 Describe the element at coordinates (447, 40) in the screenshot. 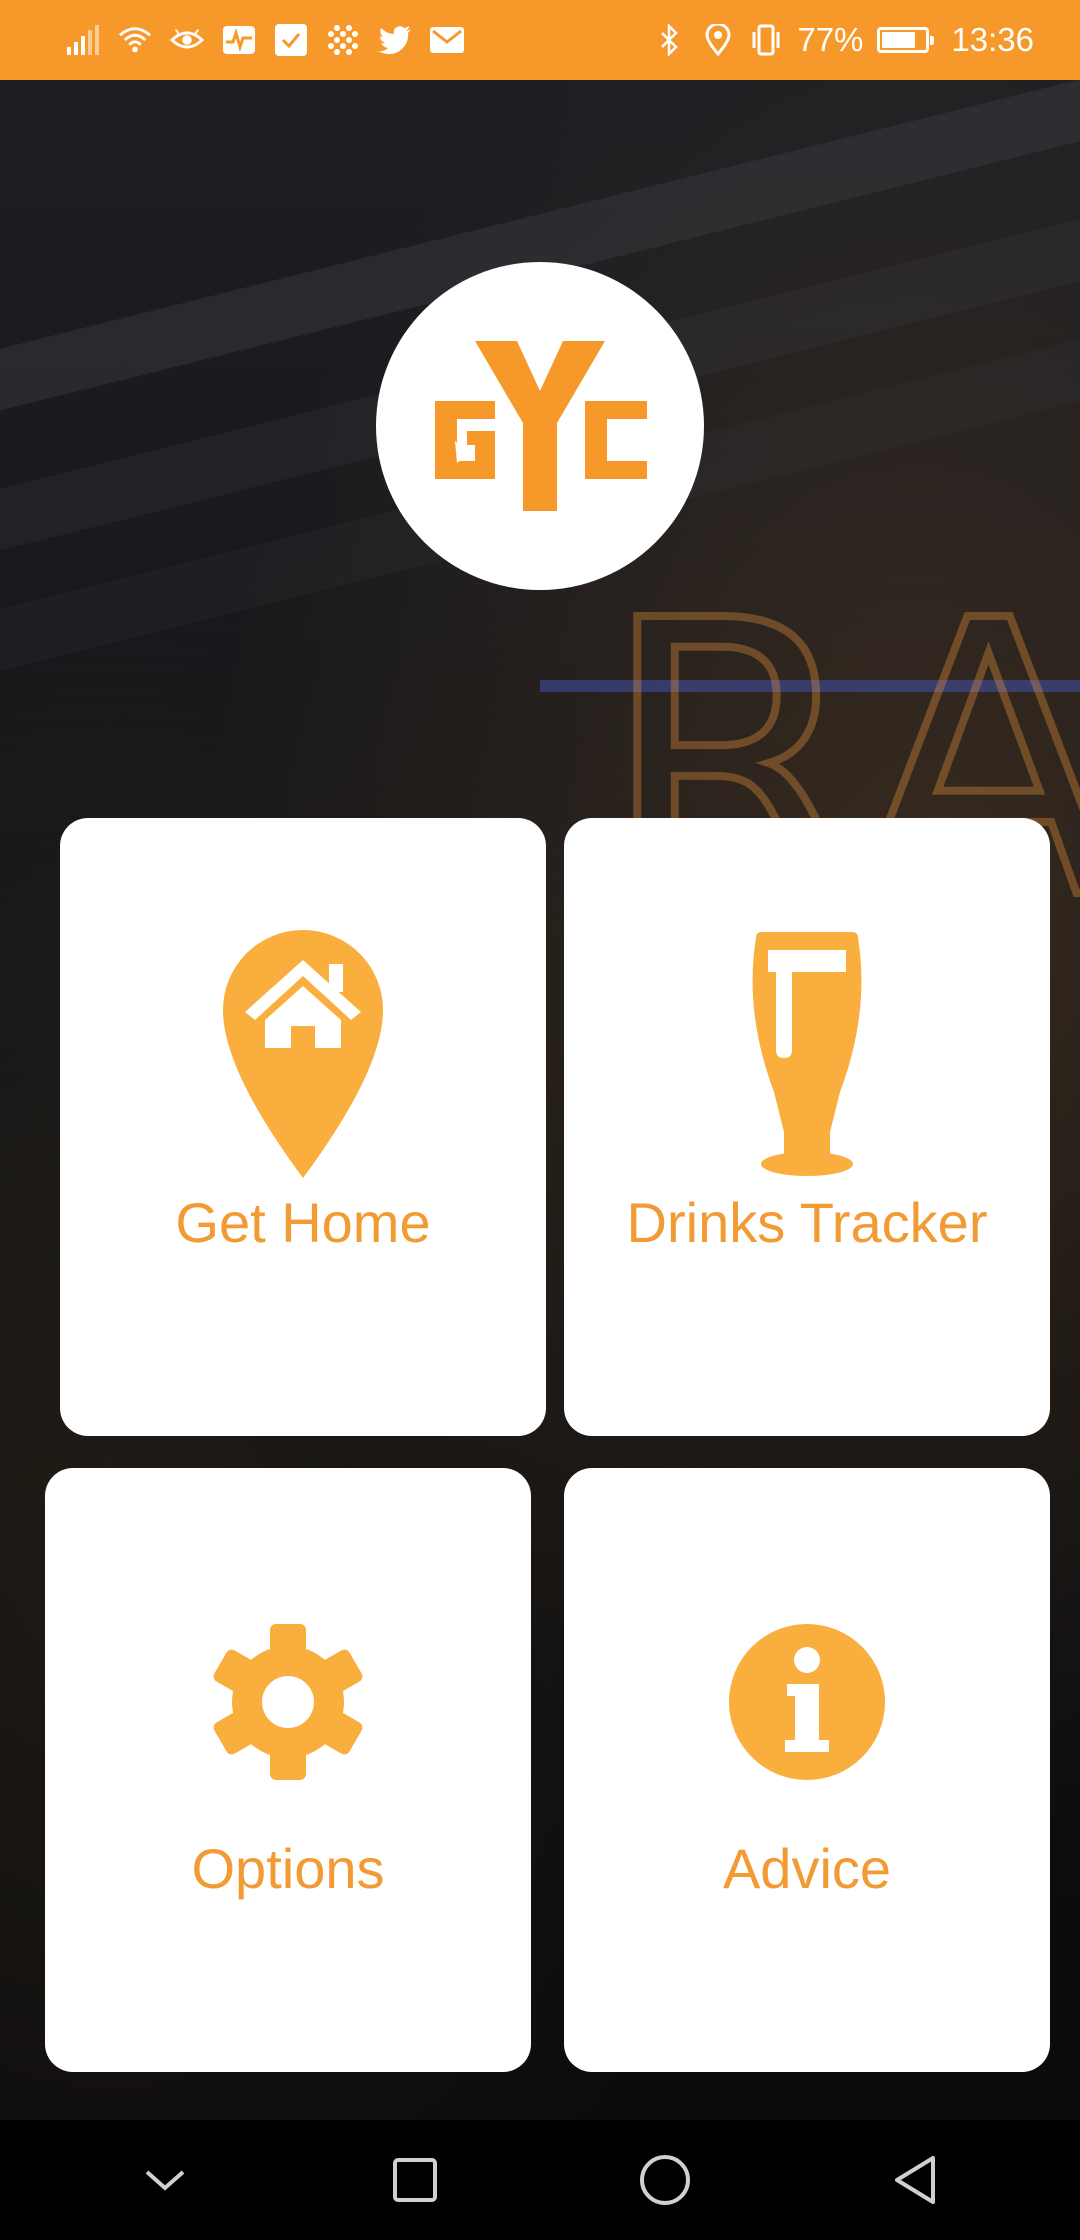

I see `mail-icon` at that location.